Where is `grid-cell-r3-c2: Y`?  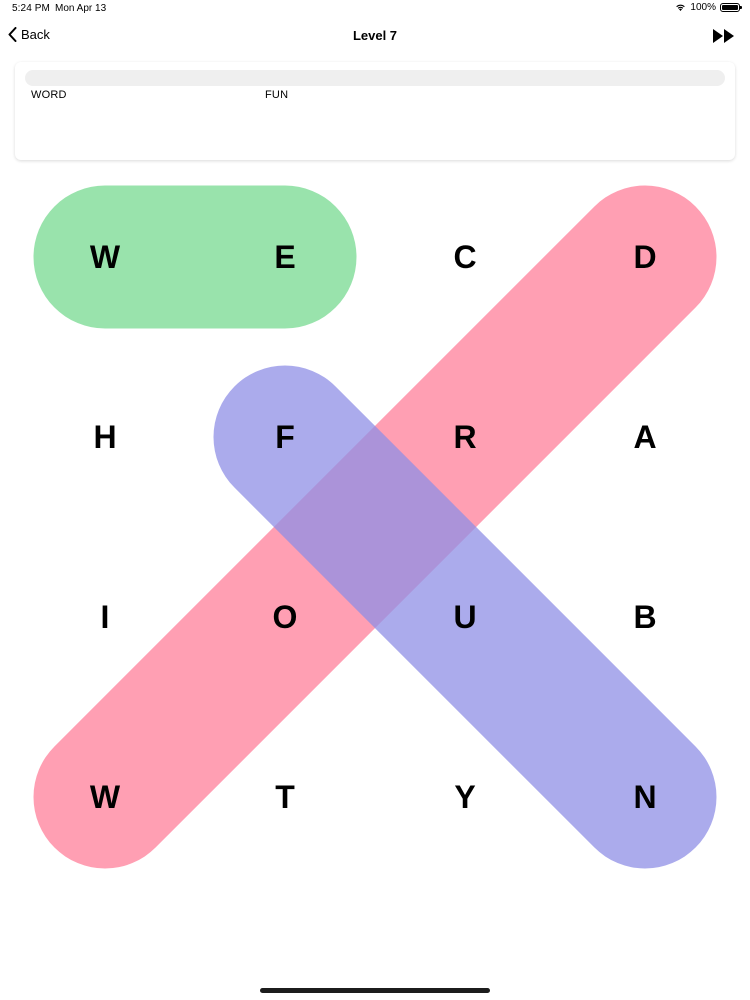 grid-cell-r3-c2: Y is located at coordinates (464, 797).